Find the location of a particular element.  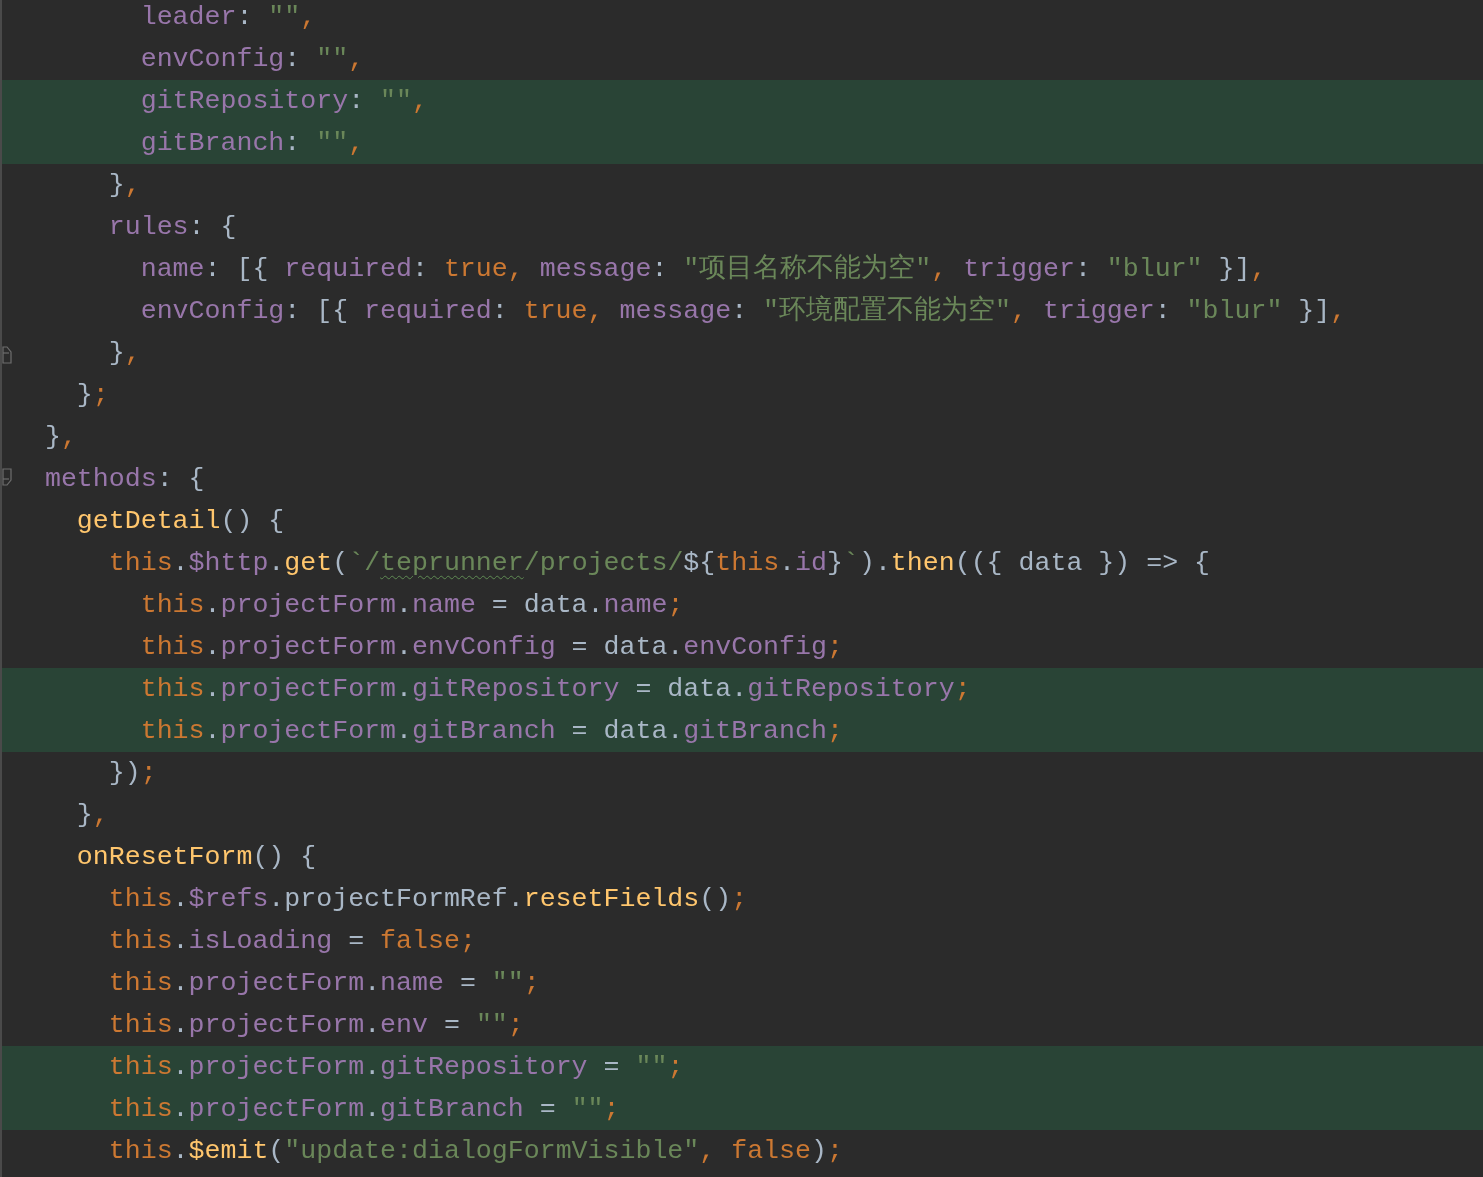

code-line: this.$http.get(`/teprunner/projects/${this.id}`).then(({ data }) => { is located at coordinates (659, 563).